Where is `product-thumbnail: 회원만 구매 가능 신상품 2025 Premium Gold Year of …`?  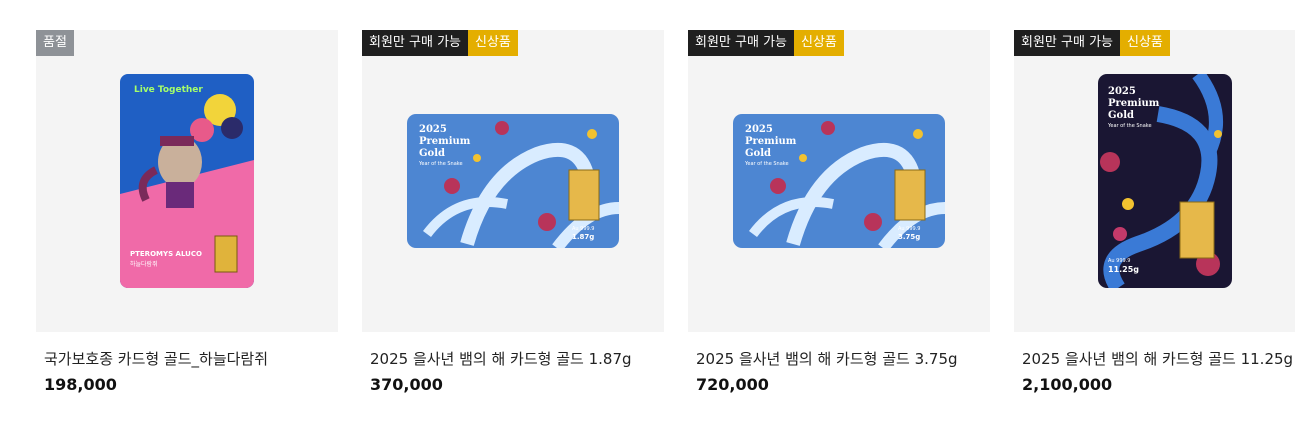 product-thumbnail: 회원만 구매 가능 신상품 2025 Premium Gold Year of … is located at coordinates (1154, 181).